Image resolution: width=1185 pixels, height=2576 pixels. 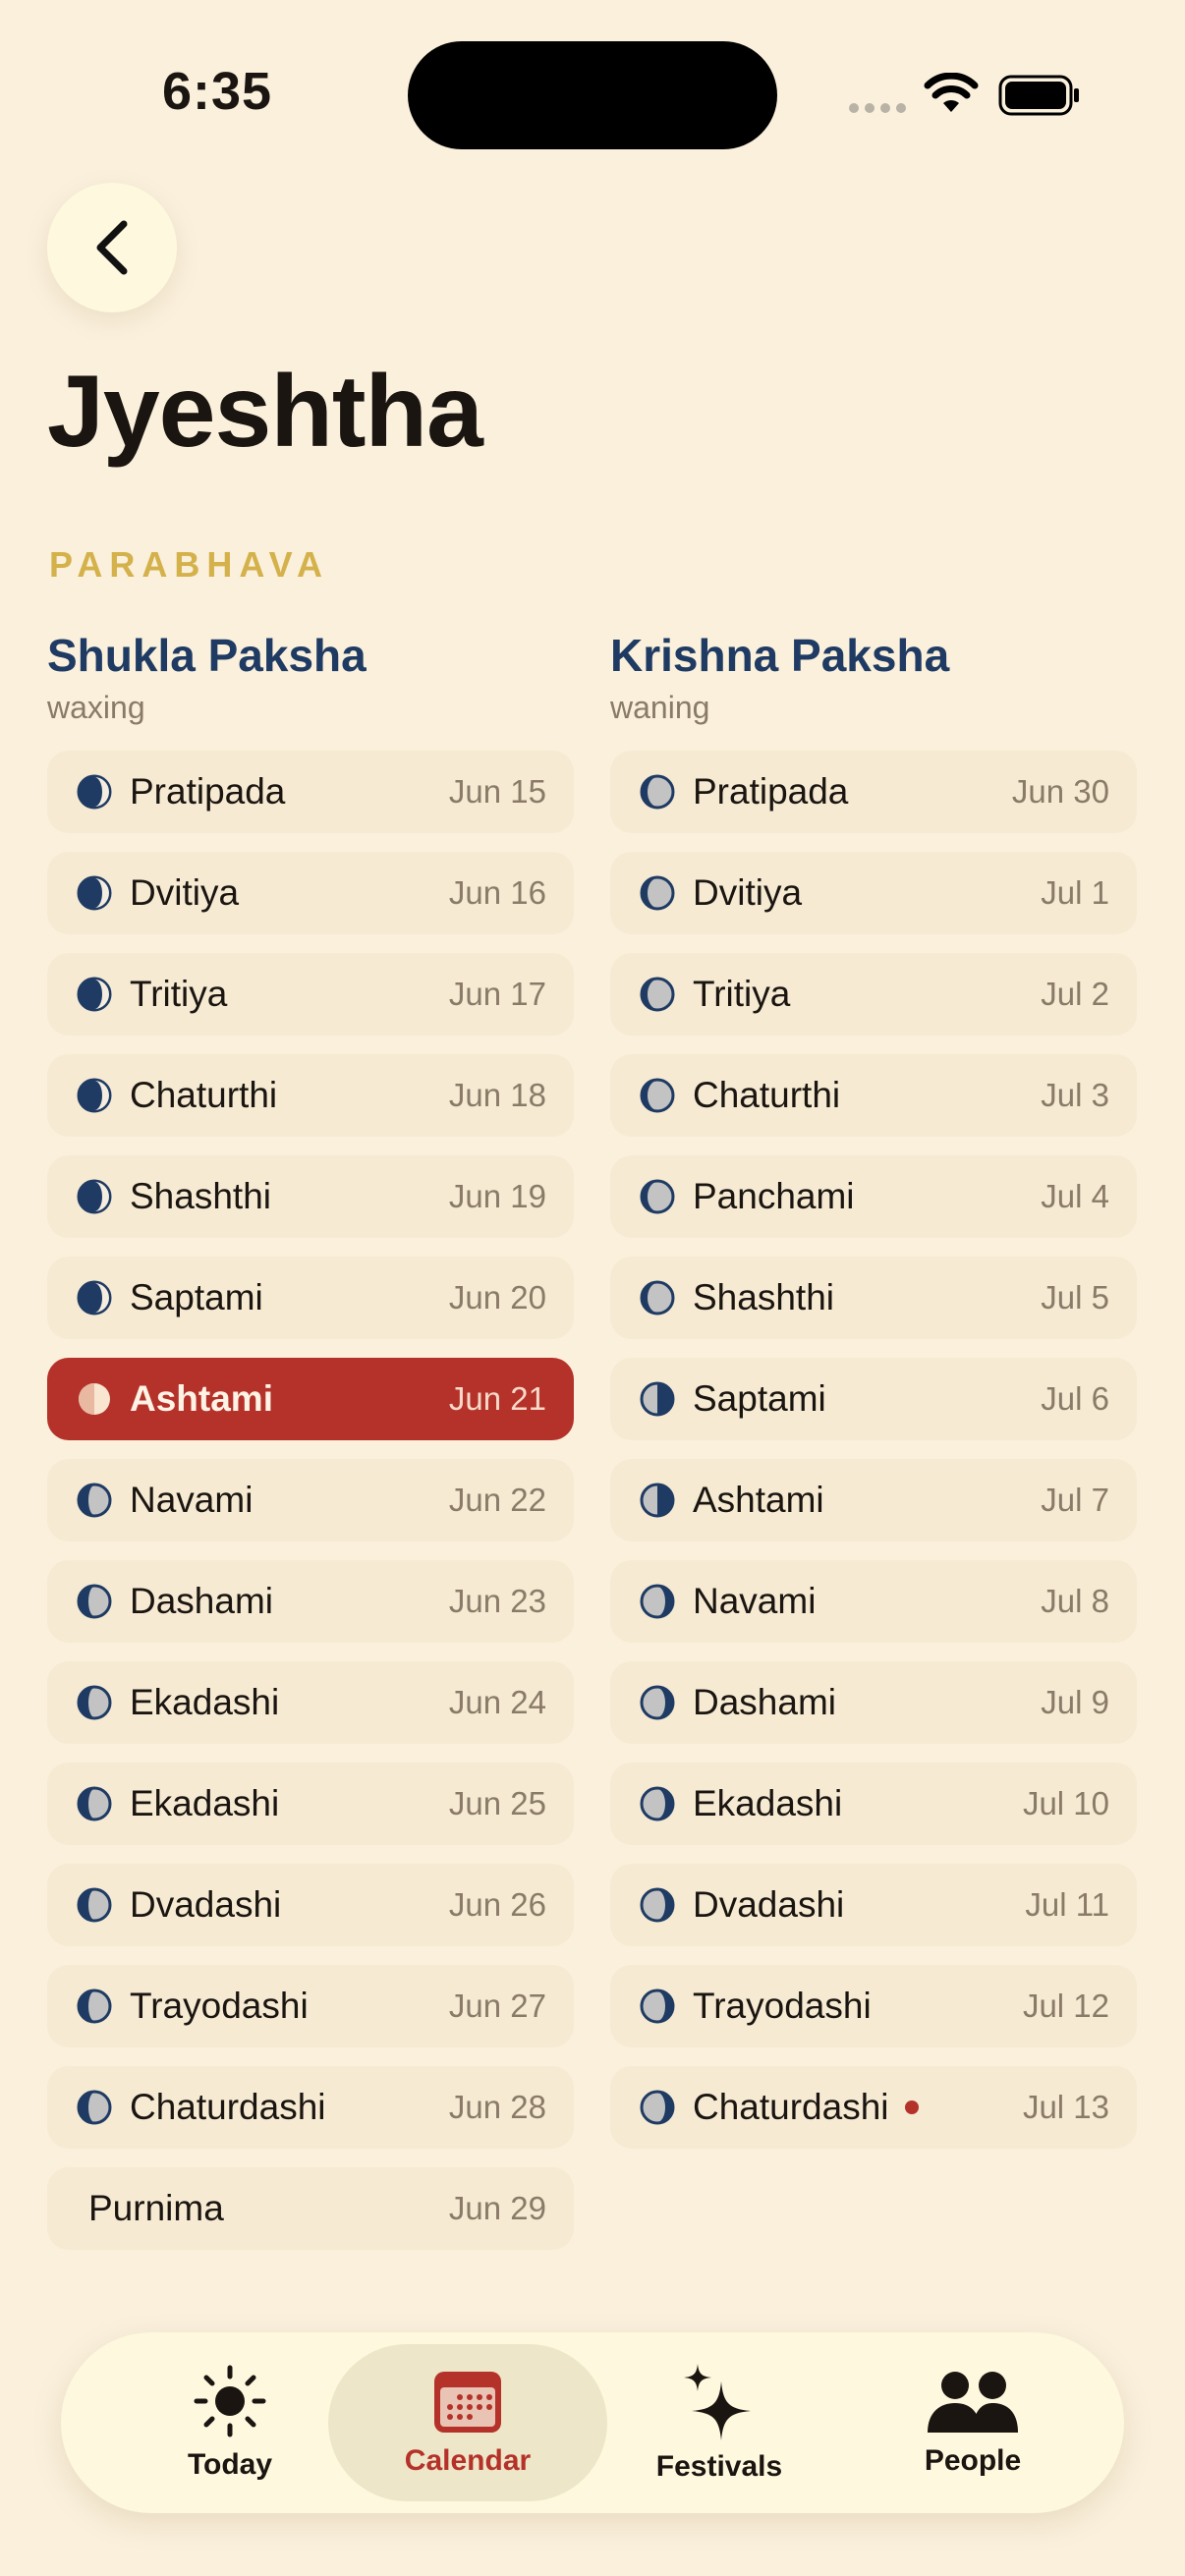 What do you see at coordinates (311, 2208) in the screenshot?
I see `tithi-row: Purnima Jun 29` at bounding box center [311, 2208].